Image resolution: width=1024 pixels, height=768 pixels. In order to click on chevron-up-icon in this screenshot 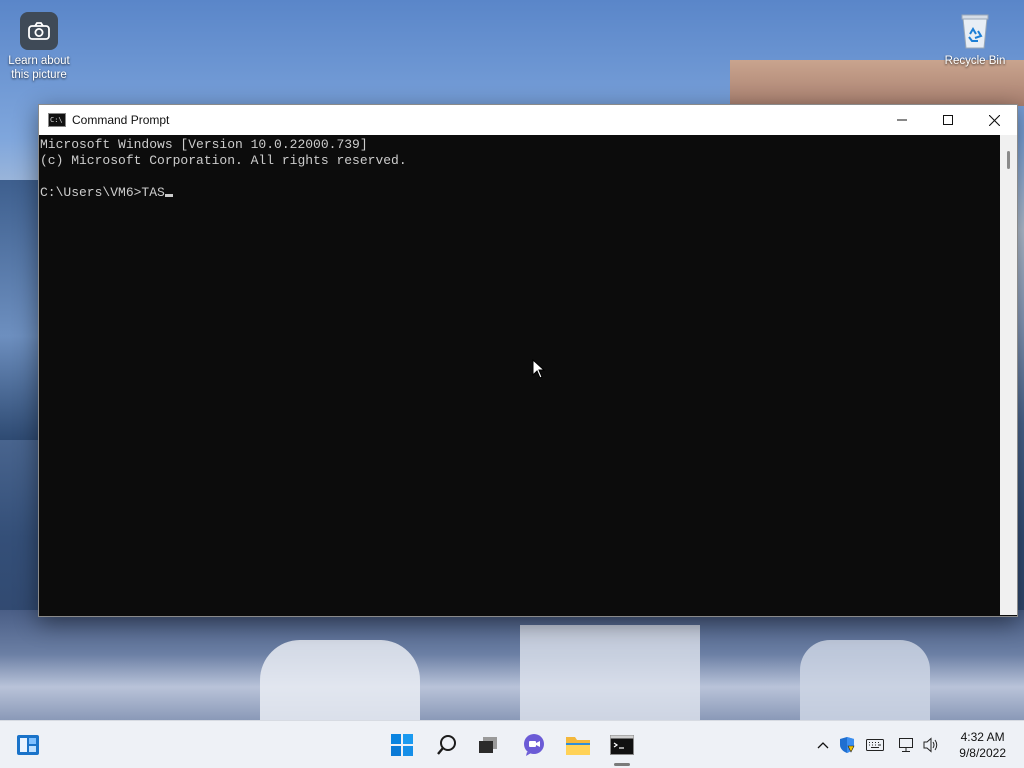, I will do `click(823, 745)`.